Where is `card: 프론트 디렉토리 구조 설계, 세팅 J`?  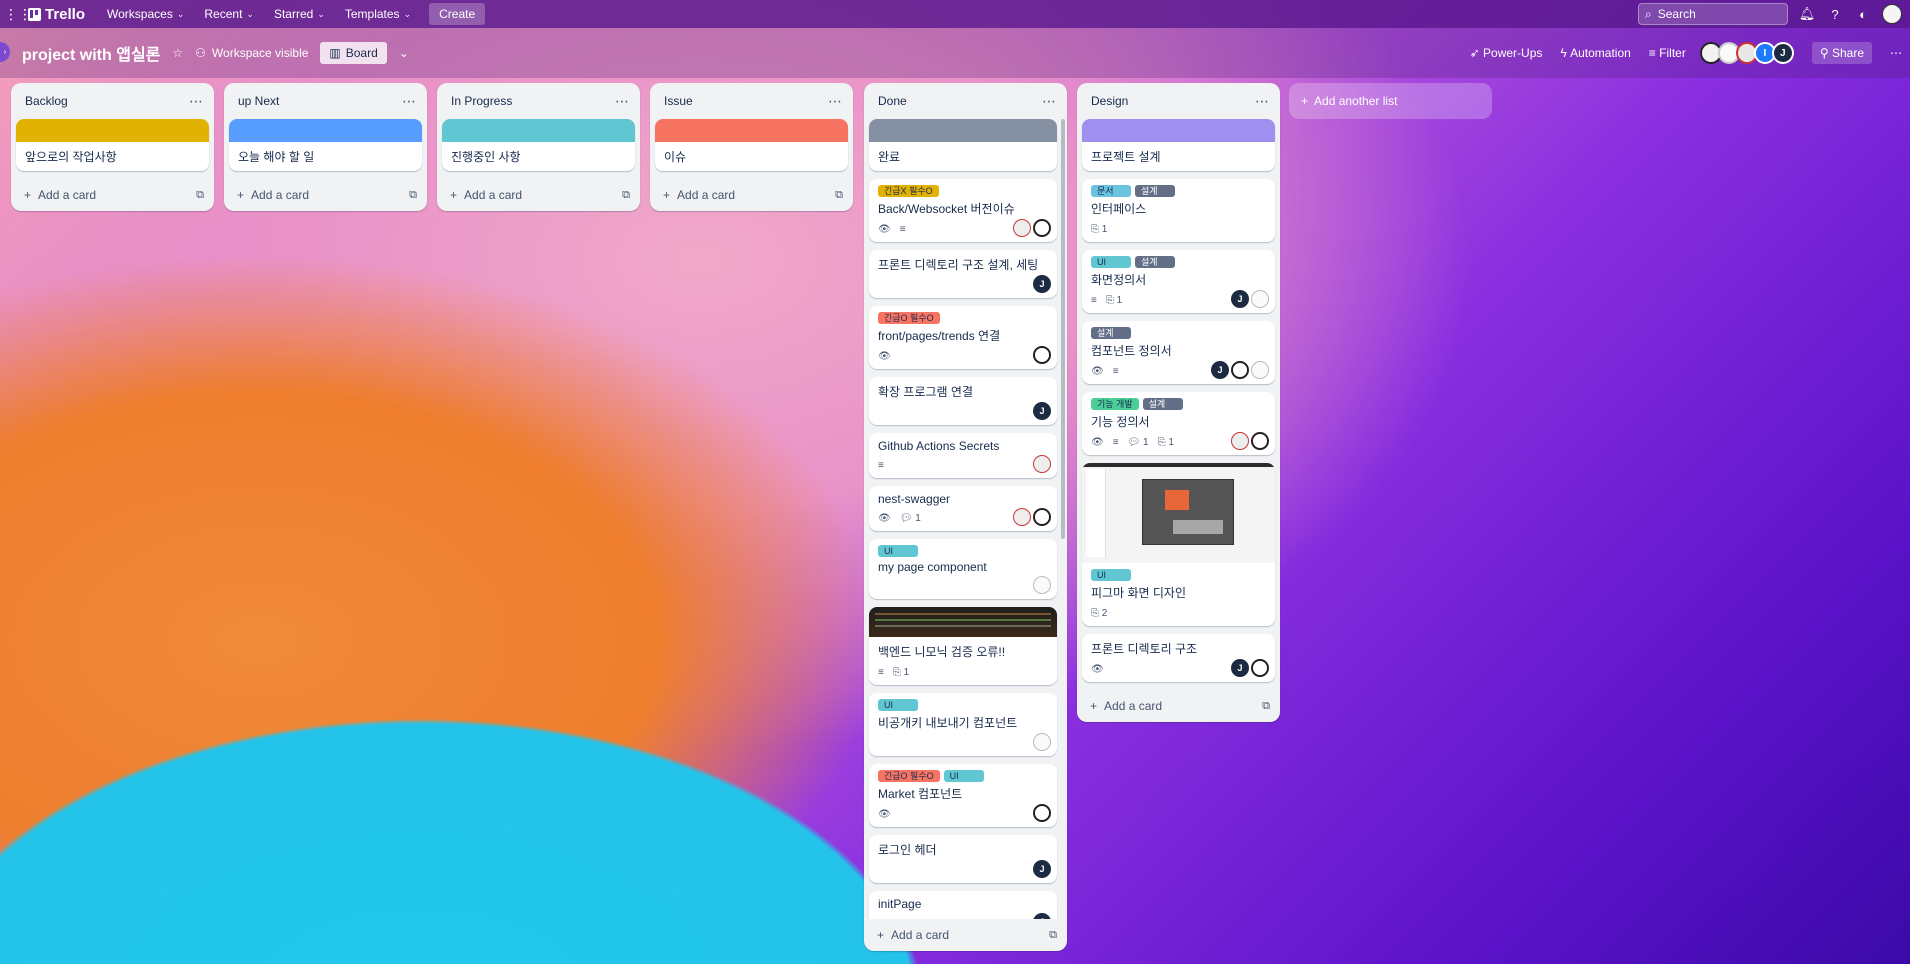
card: 프론트 디렉토리 구조 설계, 세팅 J is located at coordinates (963, 274).